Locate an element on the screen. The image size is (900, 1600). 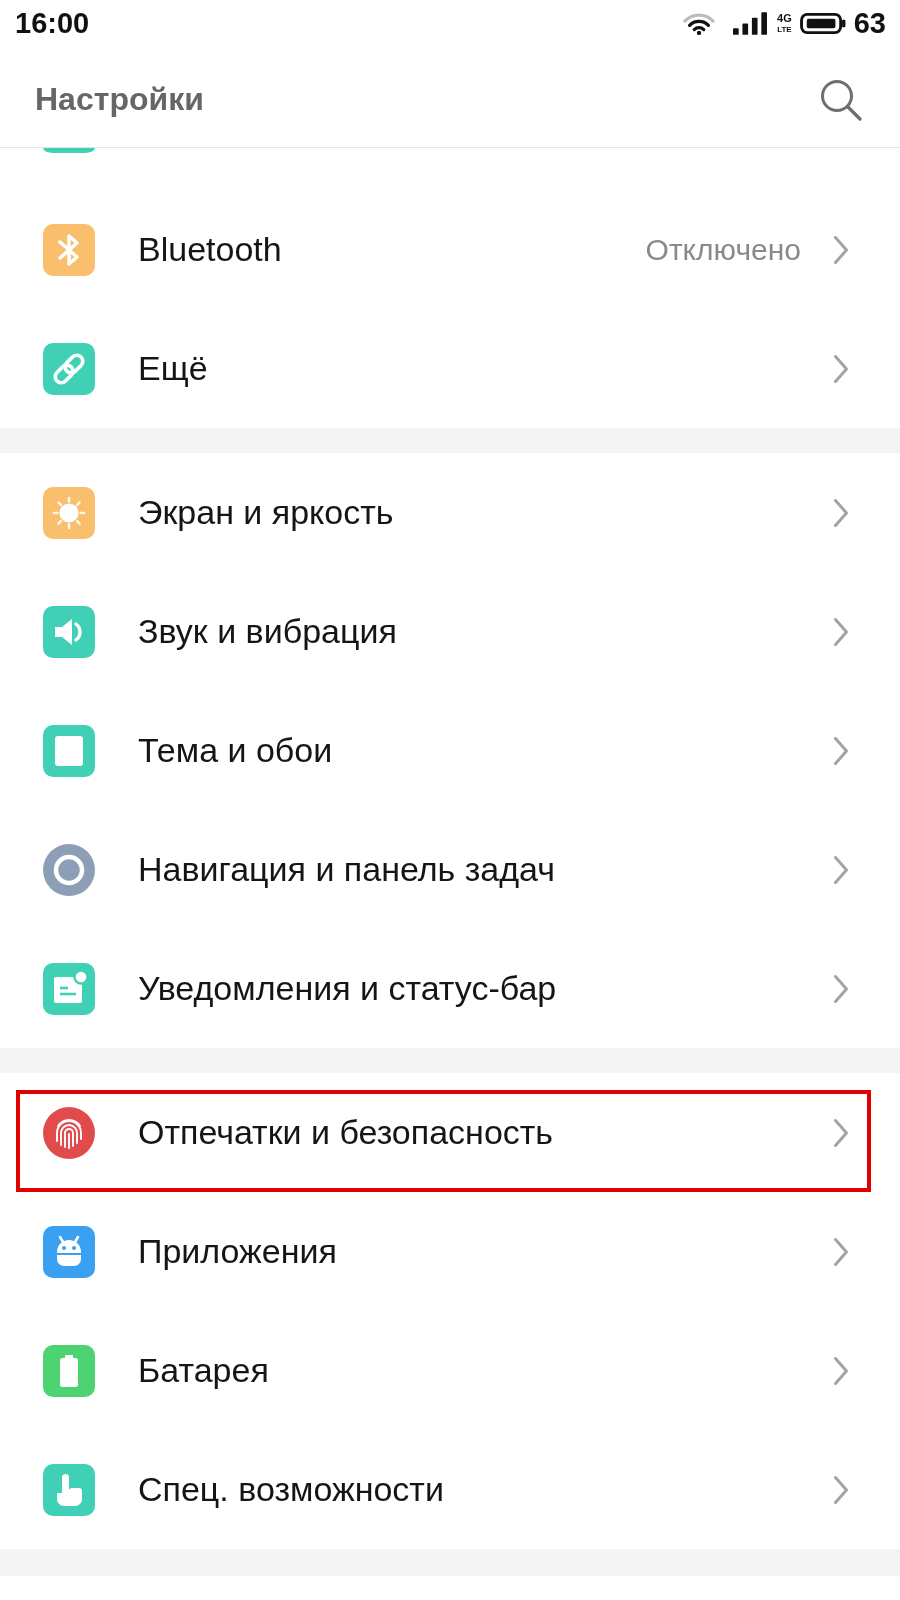
status-time: 16:00 is located at coordinates (52, 23).